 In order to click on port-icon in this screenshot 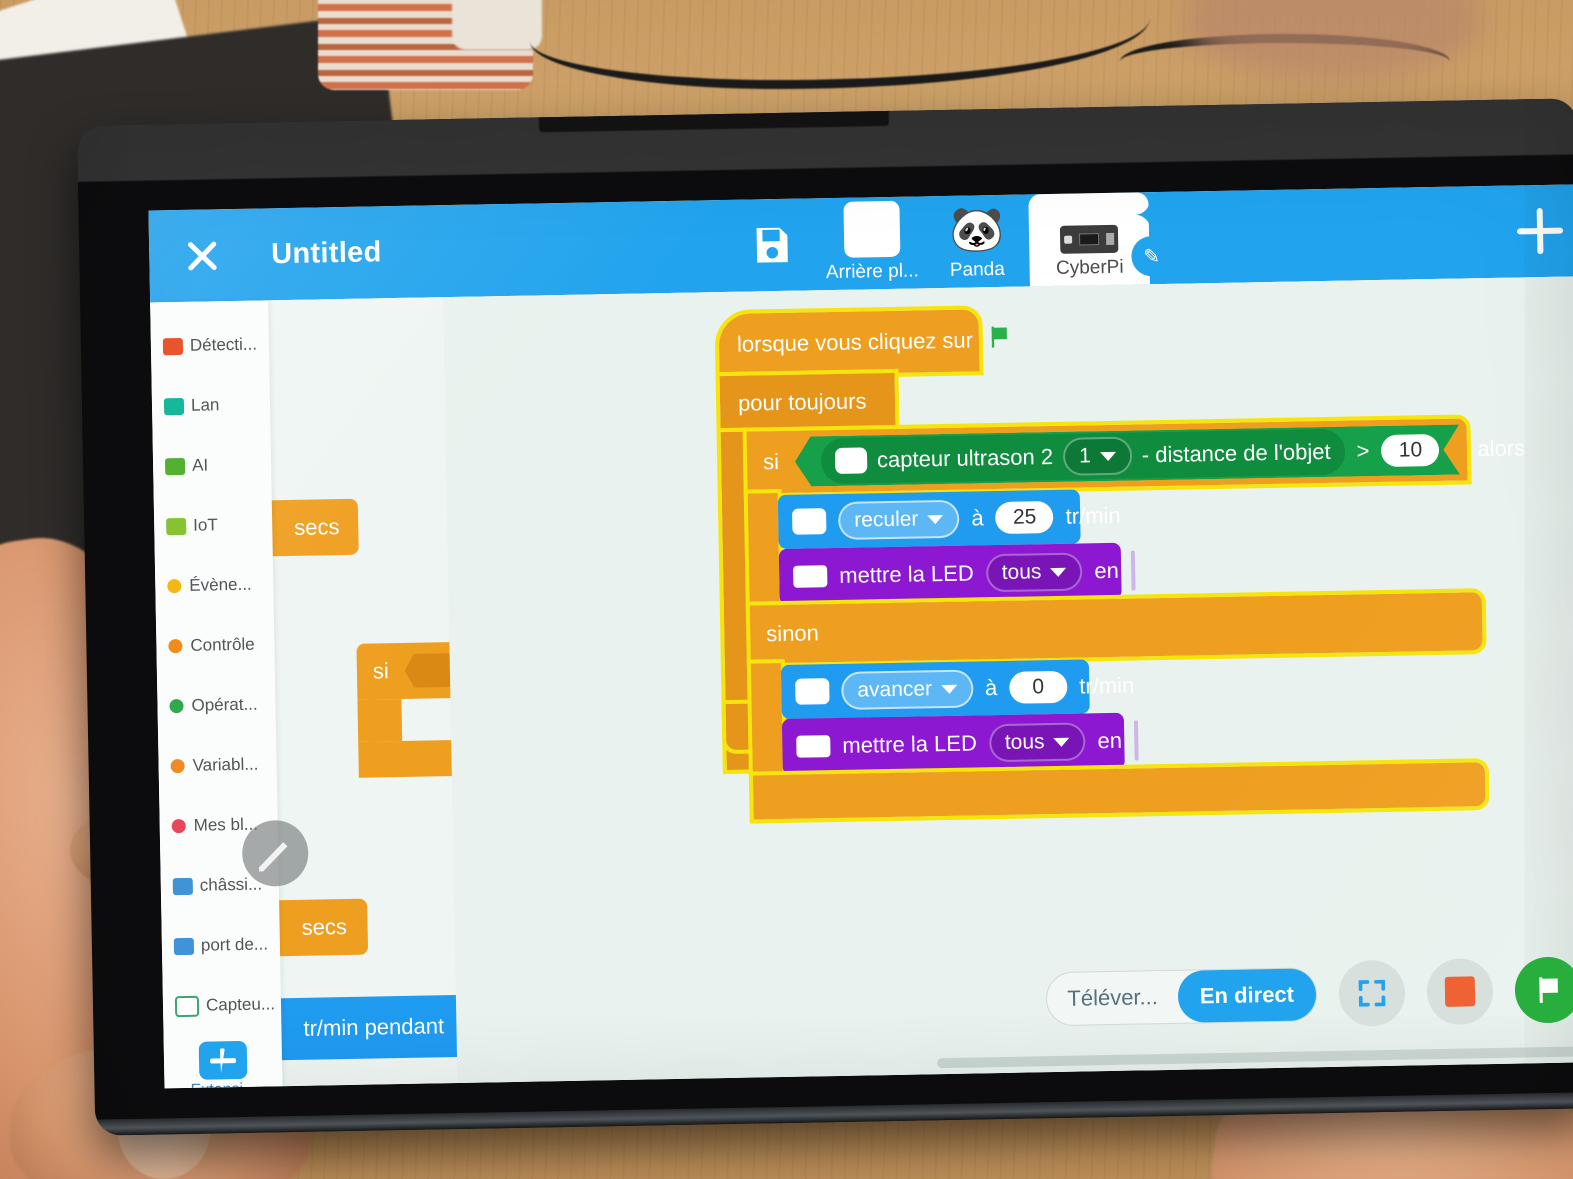, I will do `click(184, 946)`.